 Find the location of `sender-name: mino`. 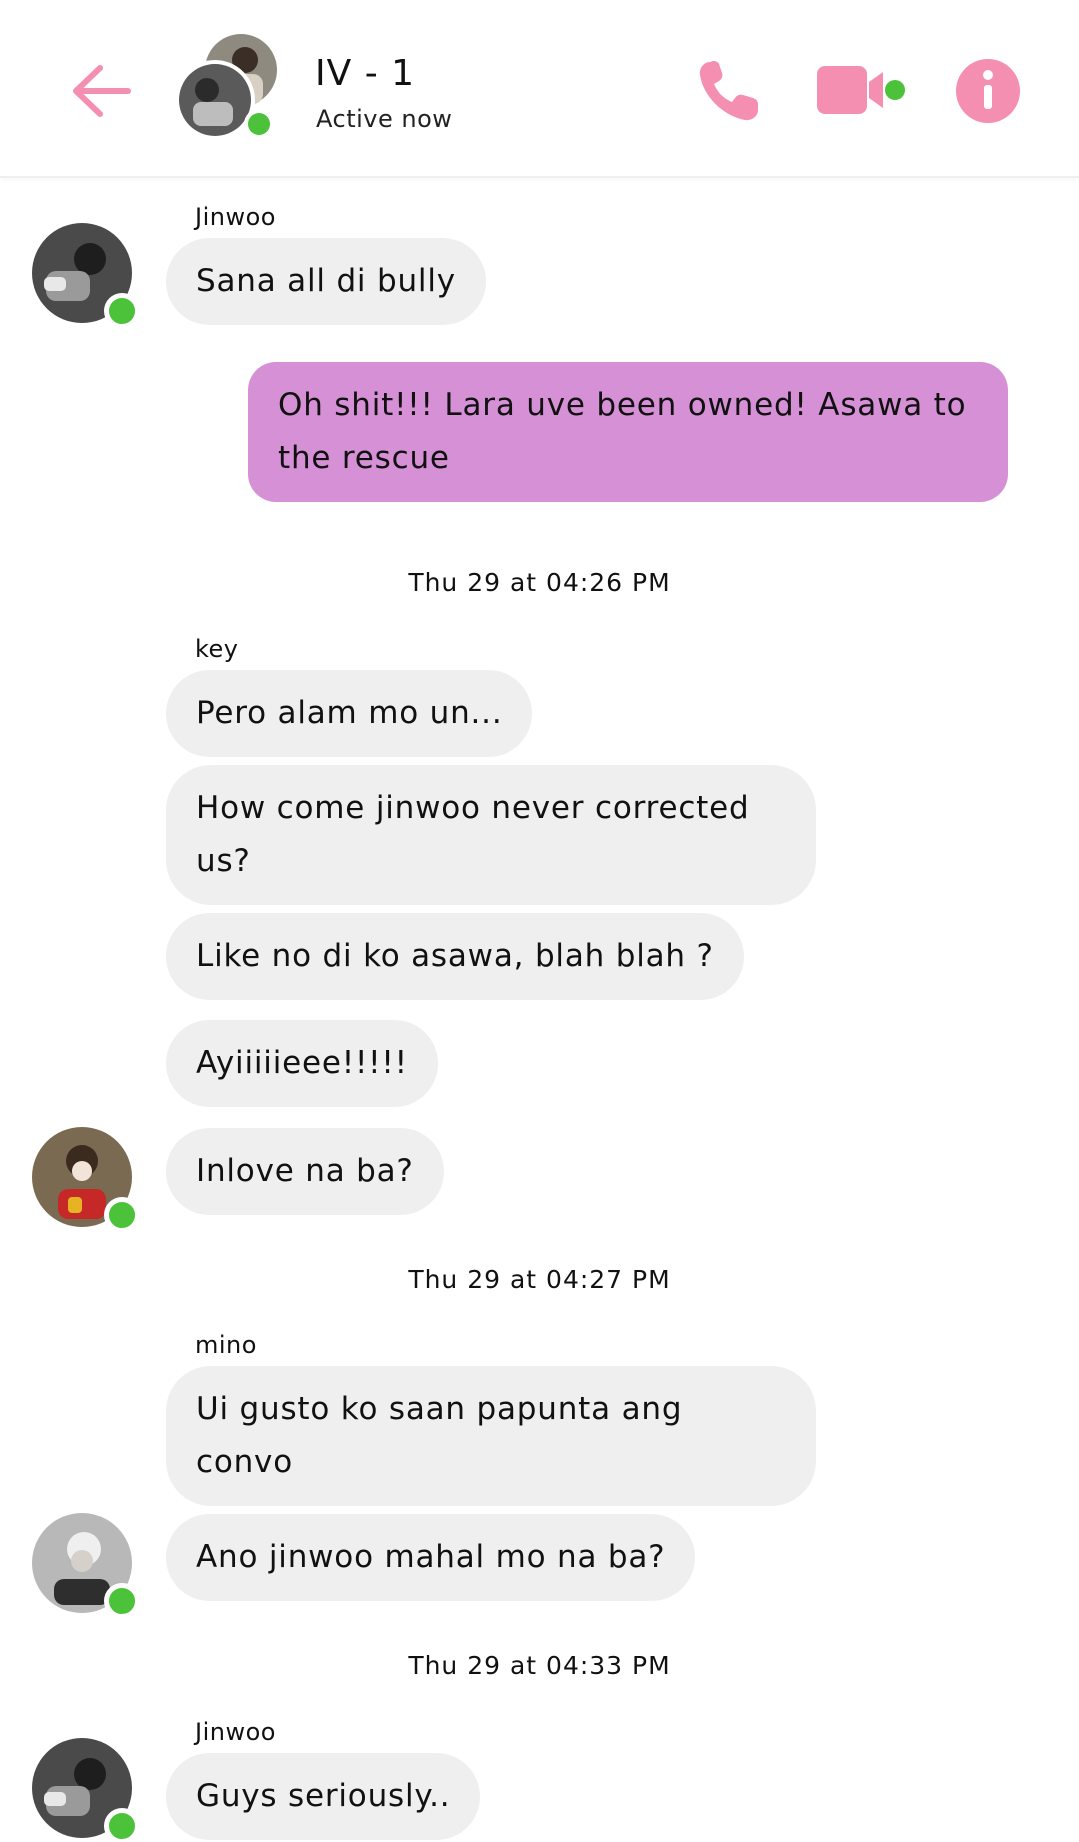

sender-name: mino is located at coordinates (226, 1345).